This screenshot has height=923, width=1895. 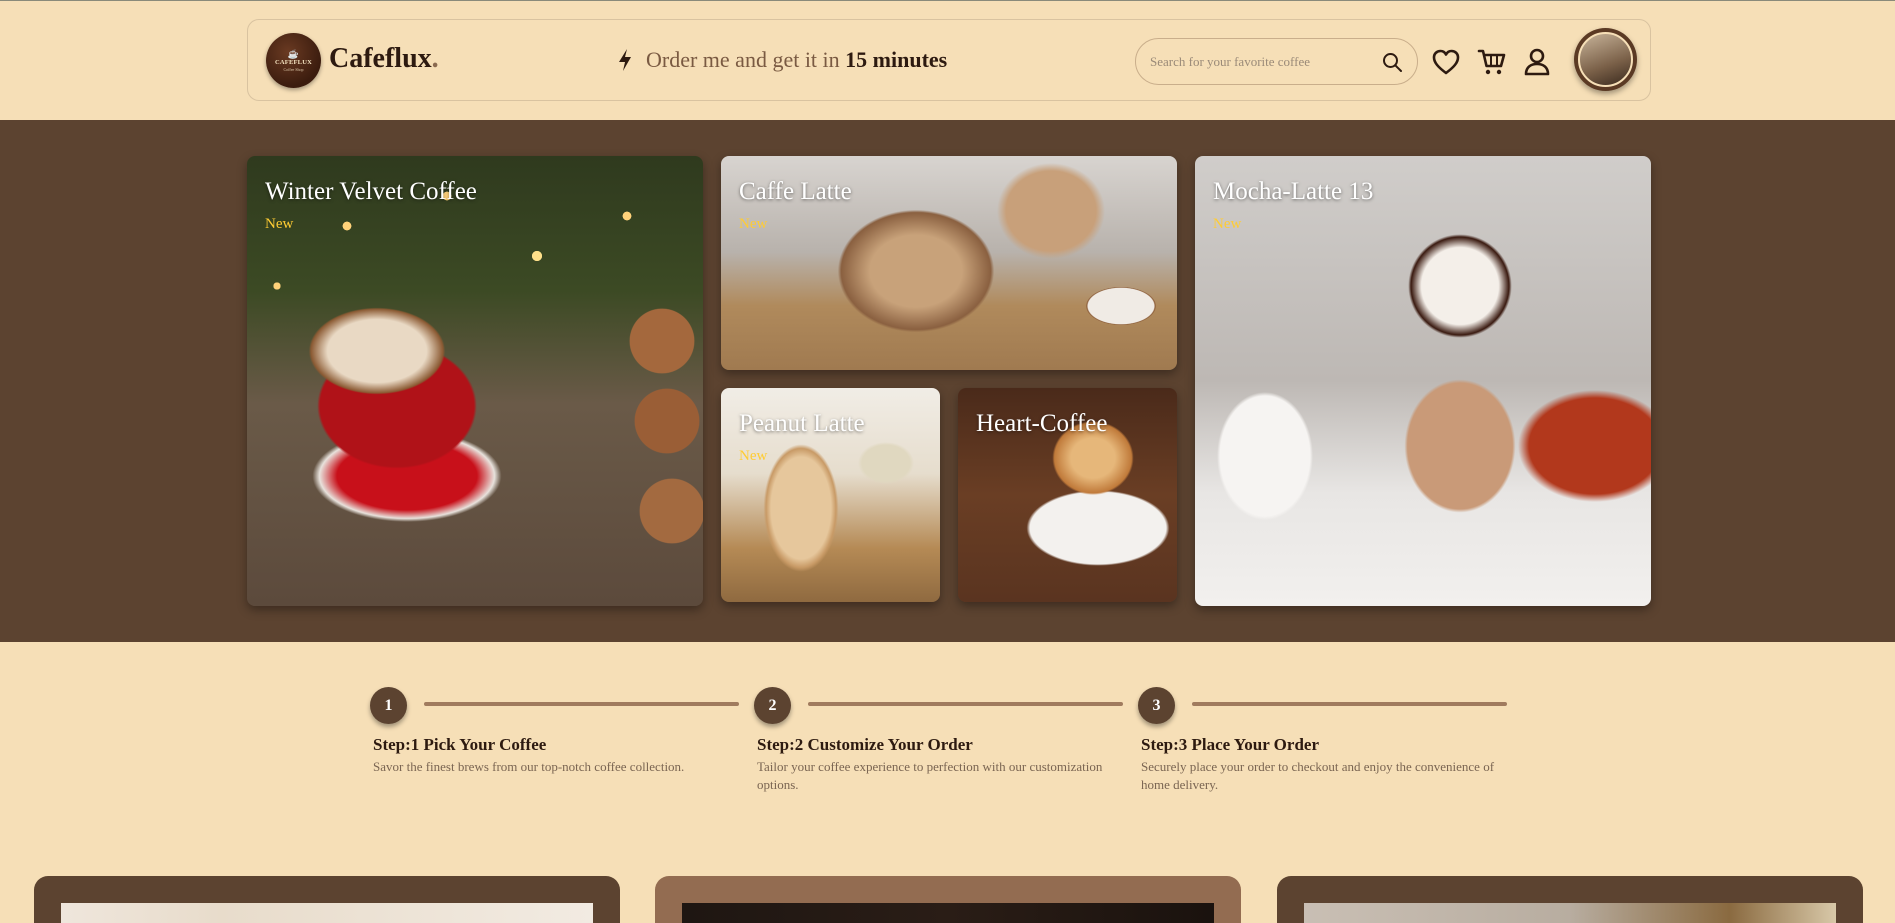 I want to click on top-border, so click(x=947, y=0).